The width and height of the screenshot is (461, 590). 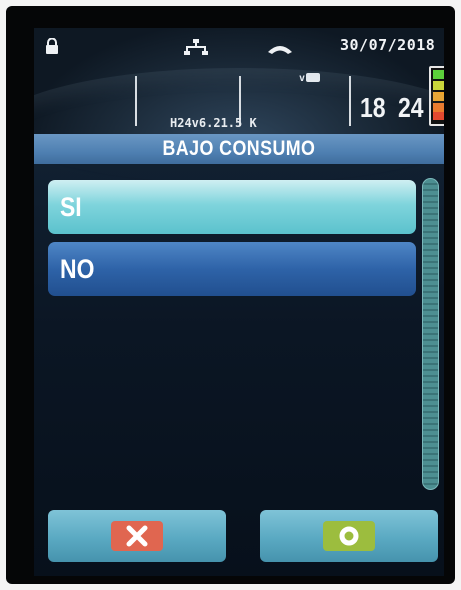 What do you see at coordinates (411, 107) in the screenshot?
I see `clock-minute: 24` at bounding box center [411, 107].